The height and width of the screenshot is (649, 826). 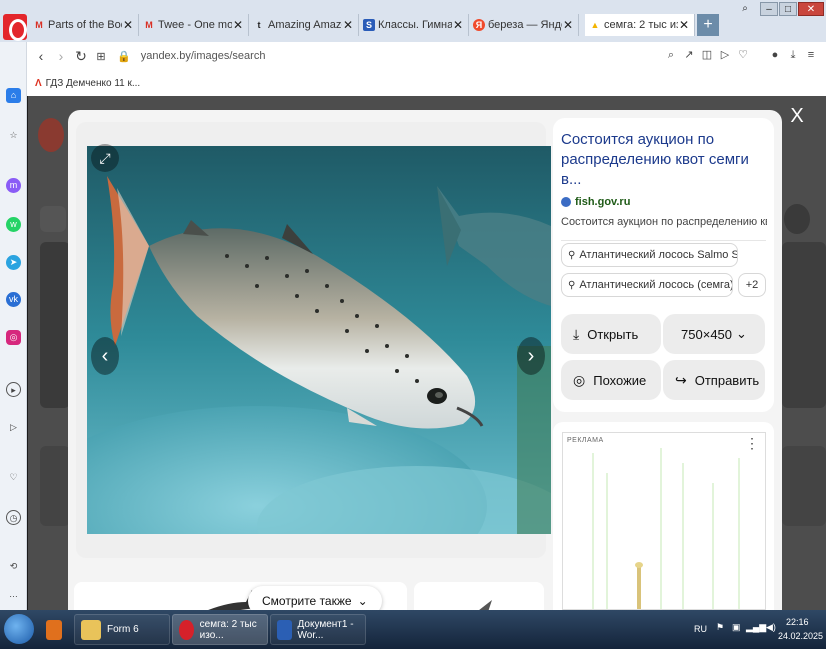 I want to click on tab-1: M Parts of the Body (1).pdf ✕, so click(x=84, y=25).